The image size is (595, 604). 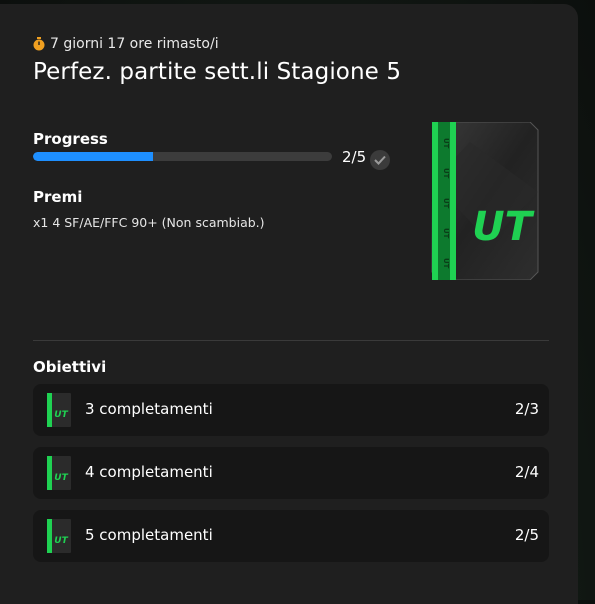 I want to click on time-remaining-text: 7 giorni 17 ore rimasto/i, so click(x=134, y=44).